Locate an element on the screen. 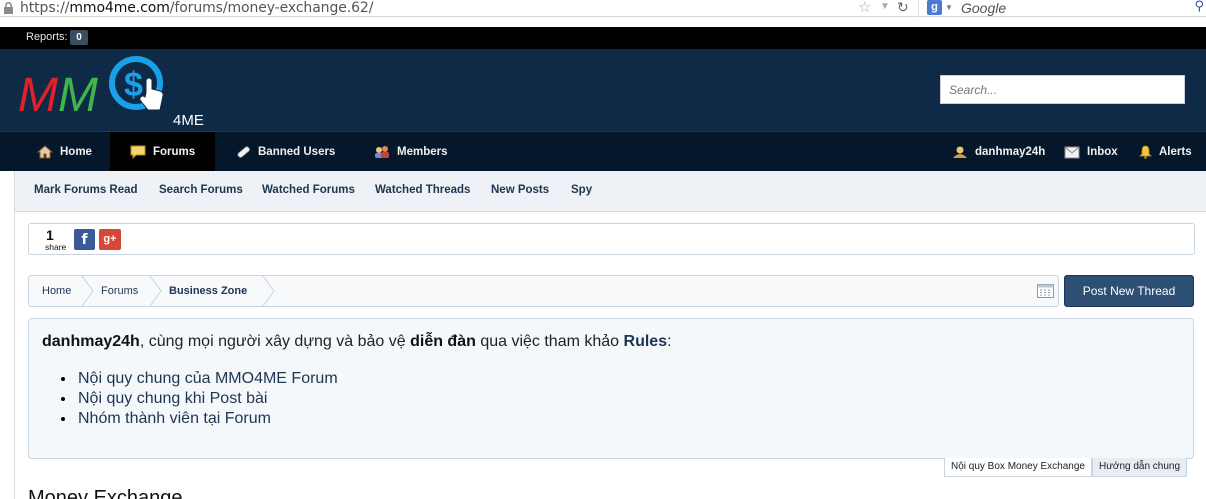 The width and height of the screenshot is (1206, 499). mark-forums-read-link: Mark Forums Read is located at coordinates (86, 190).